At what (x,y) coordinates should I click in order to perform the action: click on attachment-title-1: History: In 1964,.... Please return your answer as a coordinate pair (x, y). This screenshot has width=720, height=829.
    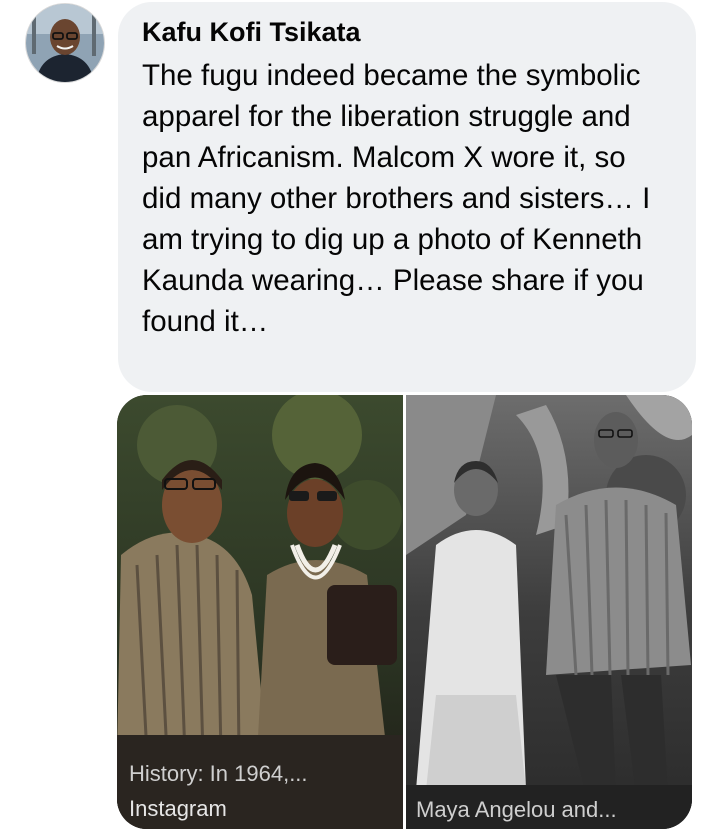
    Looking at the image, I should click on (218, 773).